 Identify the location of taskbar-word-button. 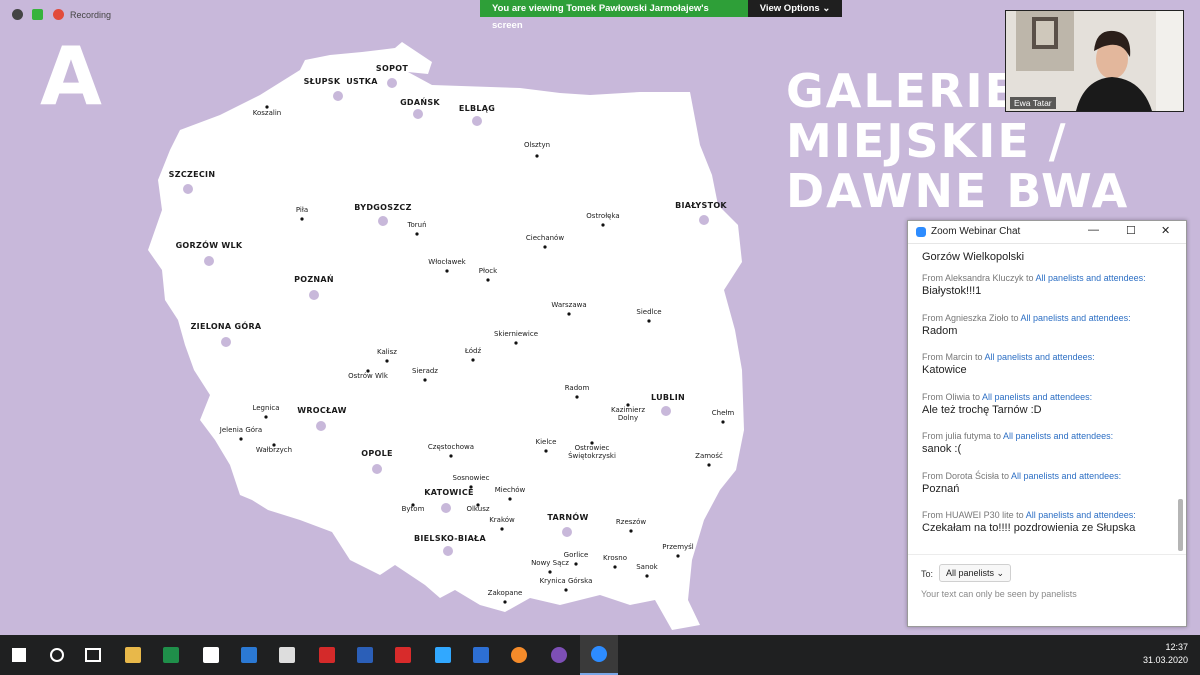
(365, 655).